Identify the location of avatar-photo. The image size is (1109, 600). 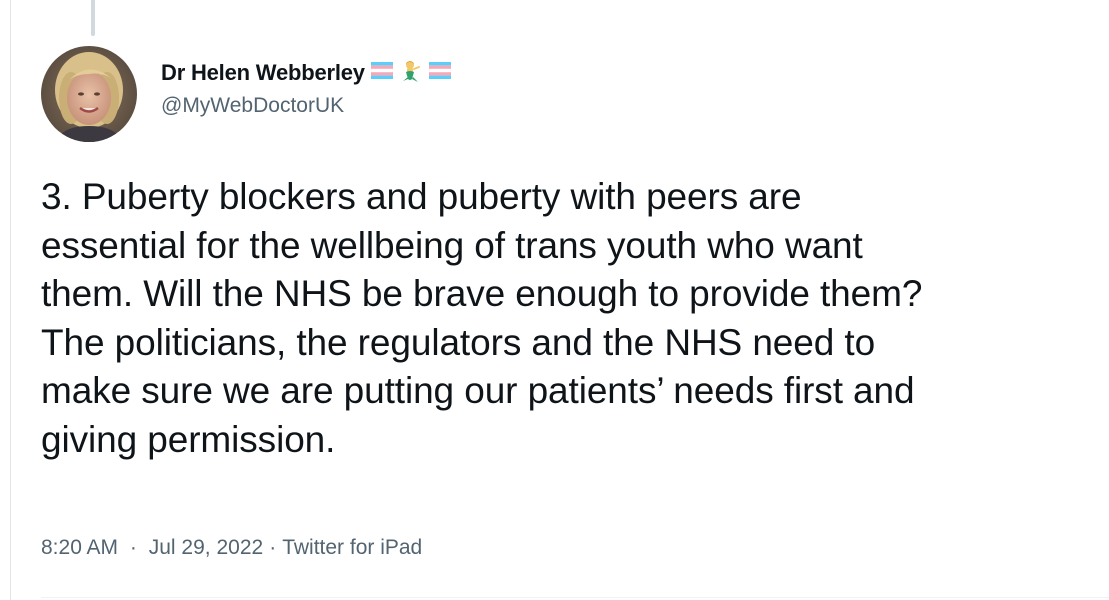
(89, 94).